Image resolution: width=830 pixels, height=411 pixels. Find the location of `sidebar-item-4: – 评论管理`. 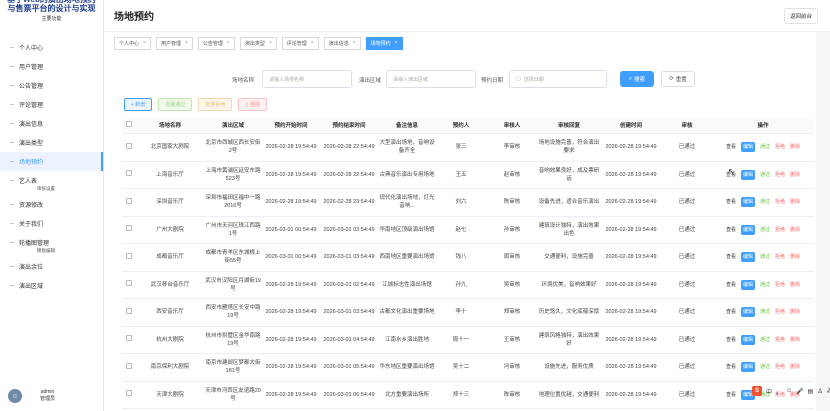

sidebar-item-4: – 评论管理 is located at coordinates (51, 104).